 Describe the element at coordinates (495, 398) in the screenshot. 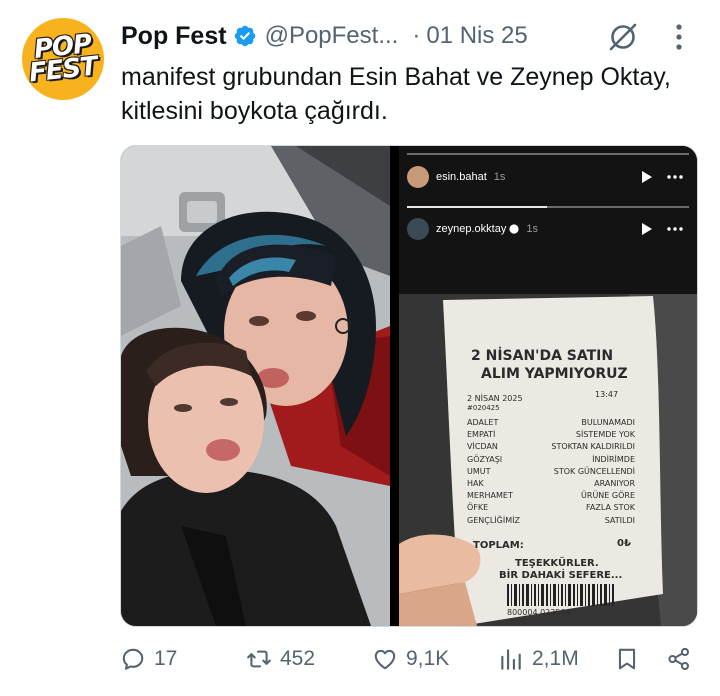

I see `receipt-date: 2 NİSAN 2025` at that location.